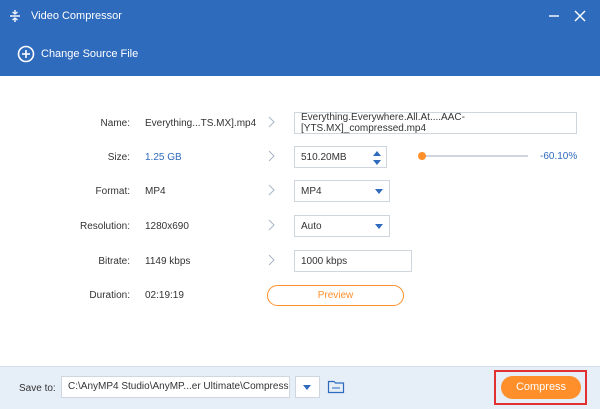  Describe the element at coordinates (353, 261) in the screenshot. I see `bitrate-field: 1000 kbps` at that location.